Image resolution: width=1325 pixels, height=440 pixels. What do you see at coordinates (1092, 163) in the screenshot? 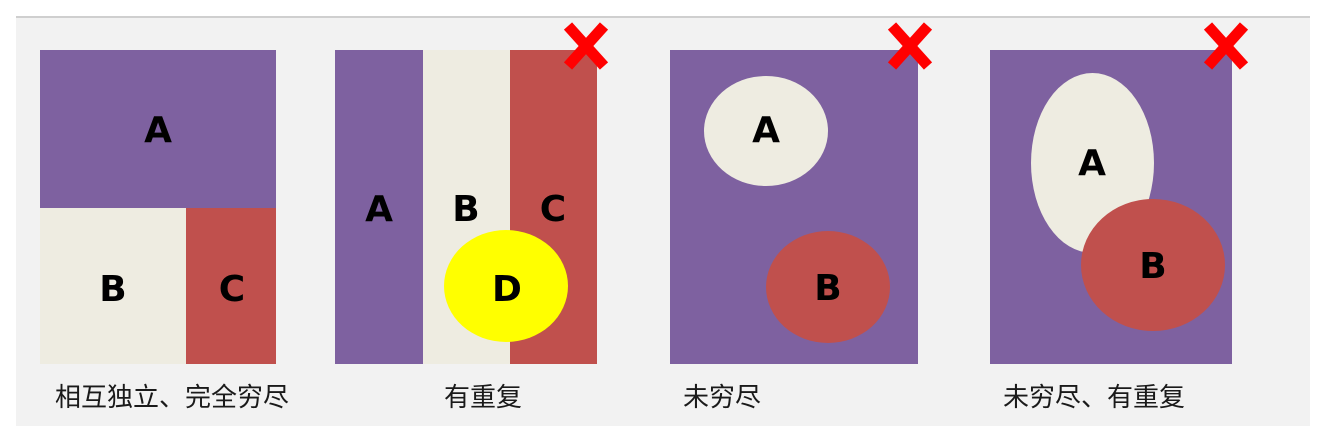
I see `panel-4-label-a: A` at bounding box center [1092, 163].